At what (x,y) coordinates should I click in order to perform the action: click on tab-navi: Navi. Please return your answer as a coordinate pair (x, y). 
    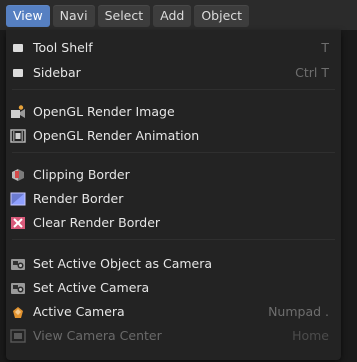
    Looking at the image, I should click on (73, 16).